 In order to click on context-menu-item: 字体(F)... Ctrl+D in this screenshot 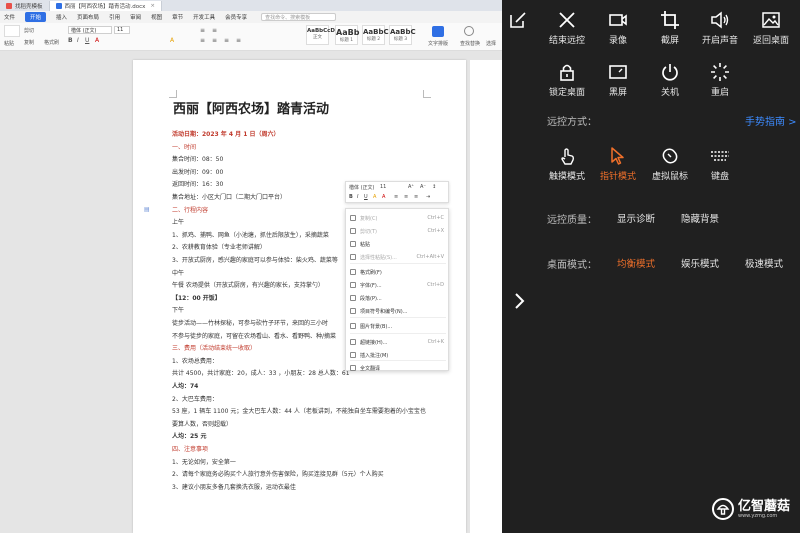, I will do `click(398, 285)`.